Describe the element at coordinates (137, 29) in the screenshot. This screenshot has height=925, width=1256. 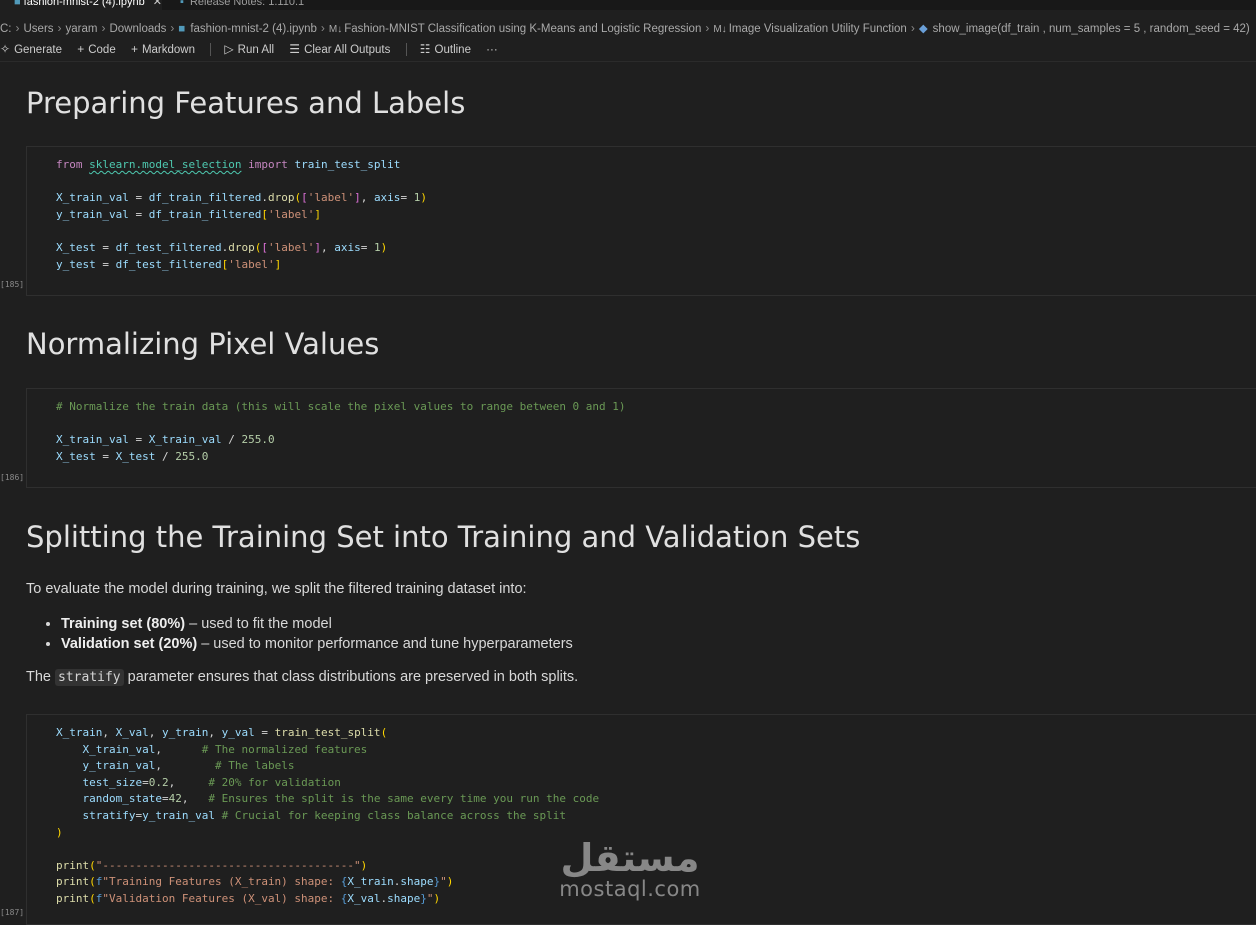
I see `breadcrumb-downloads: Downloads` at that location.